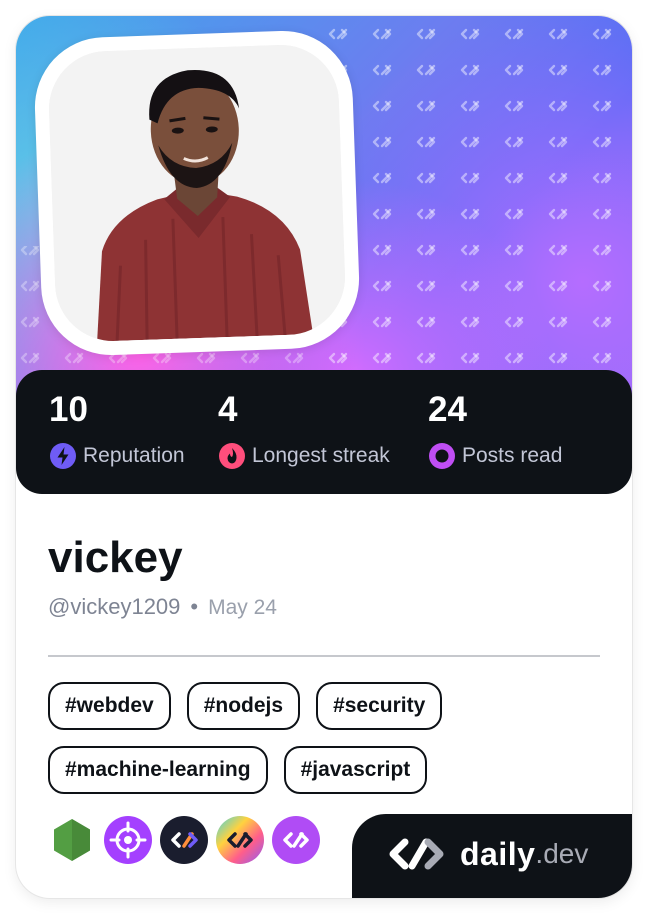 The width and height of the screenshot is (648, 914). Describe the element at coordinates (240, 840) in the screenshot. I see `rainbow-link-icon` at that location.